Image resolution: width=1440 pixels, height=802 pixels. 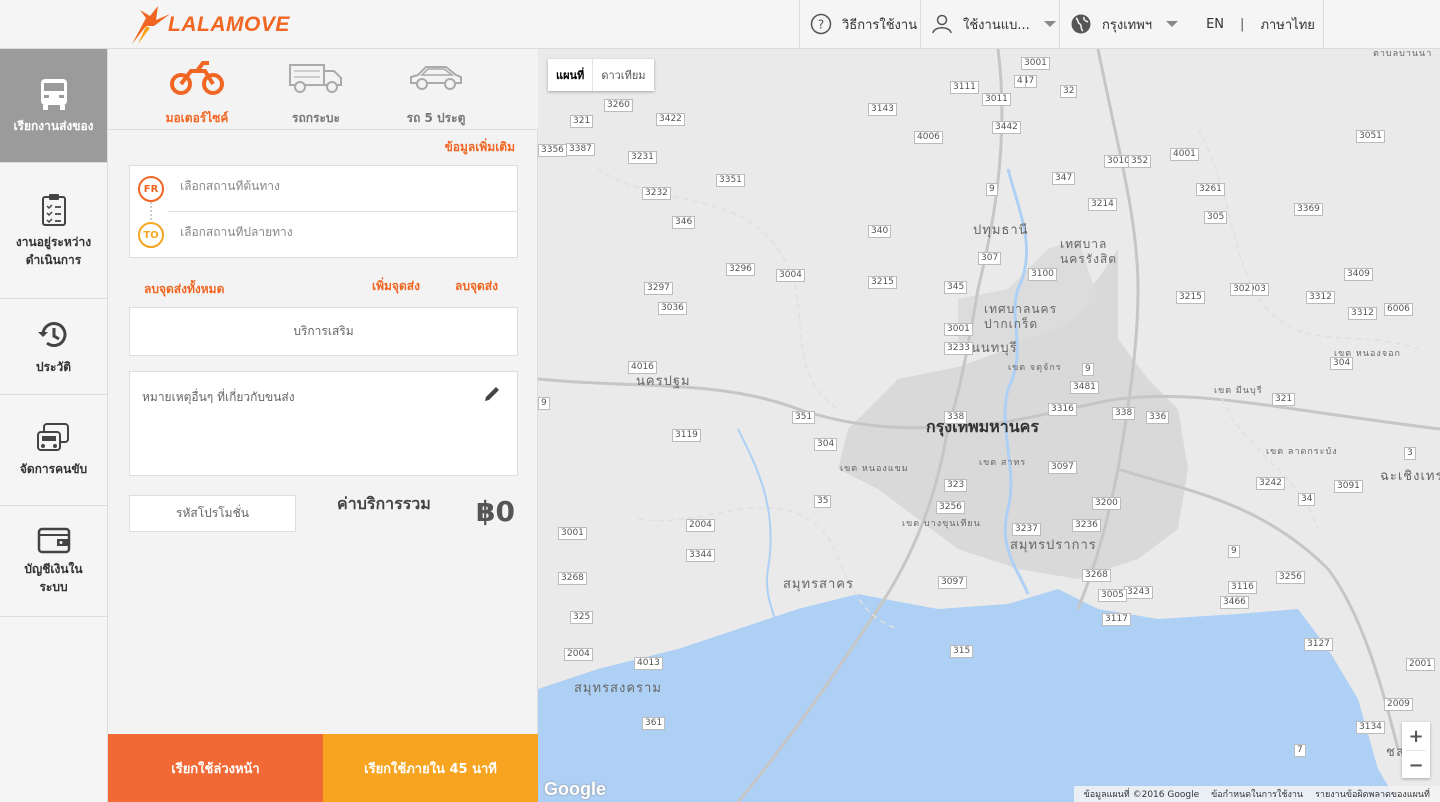 I want to click on road-number-marker: 3297, so click(x=658, y=288).